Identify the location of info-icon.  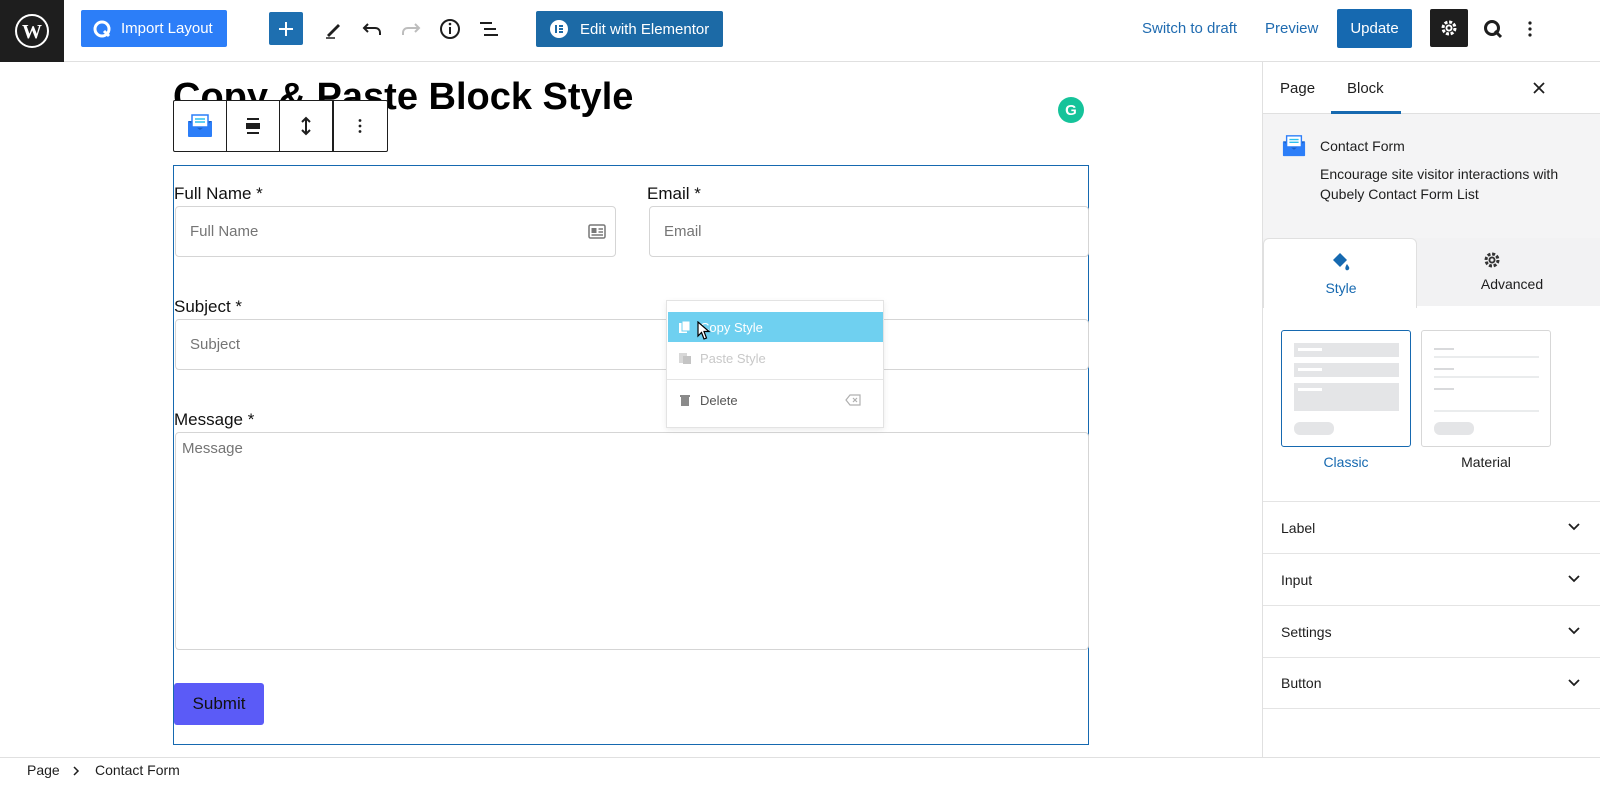
(450, 29).